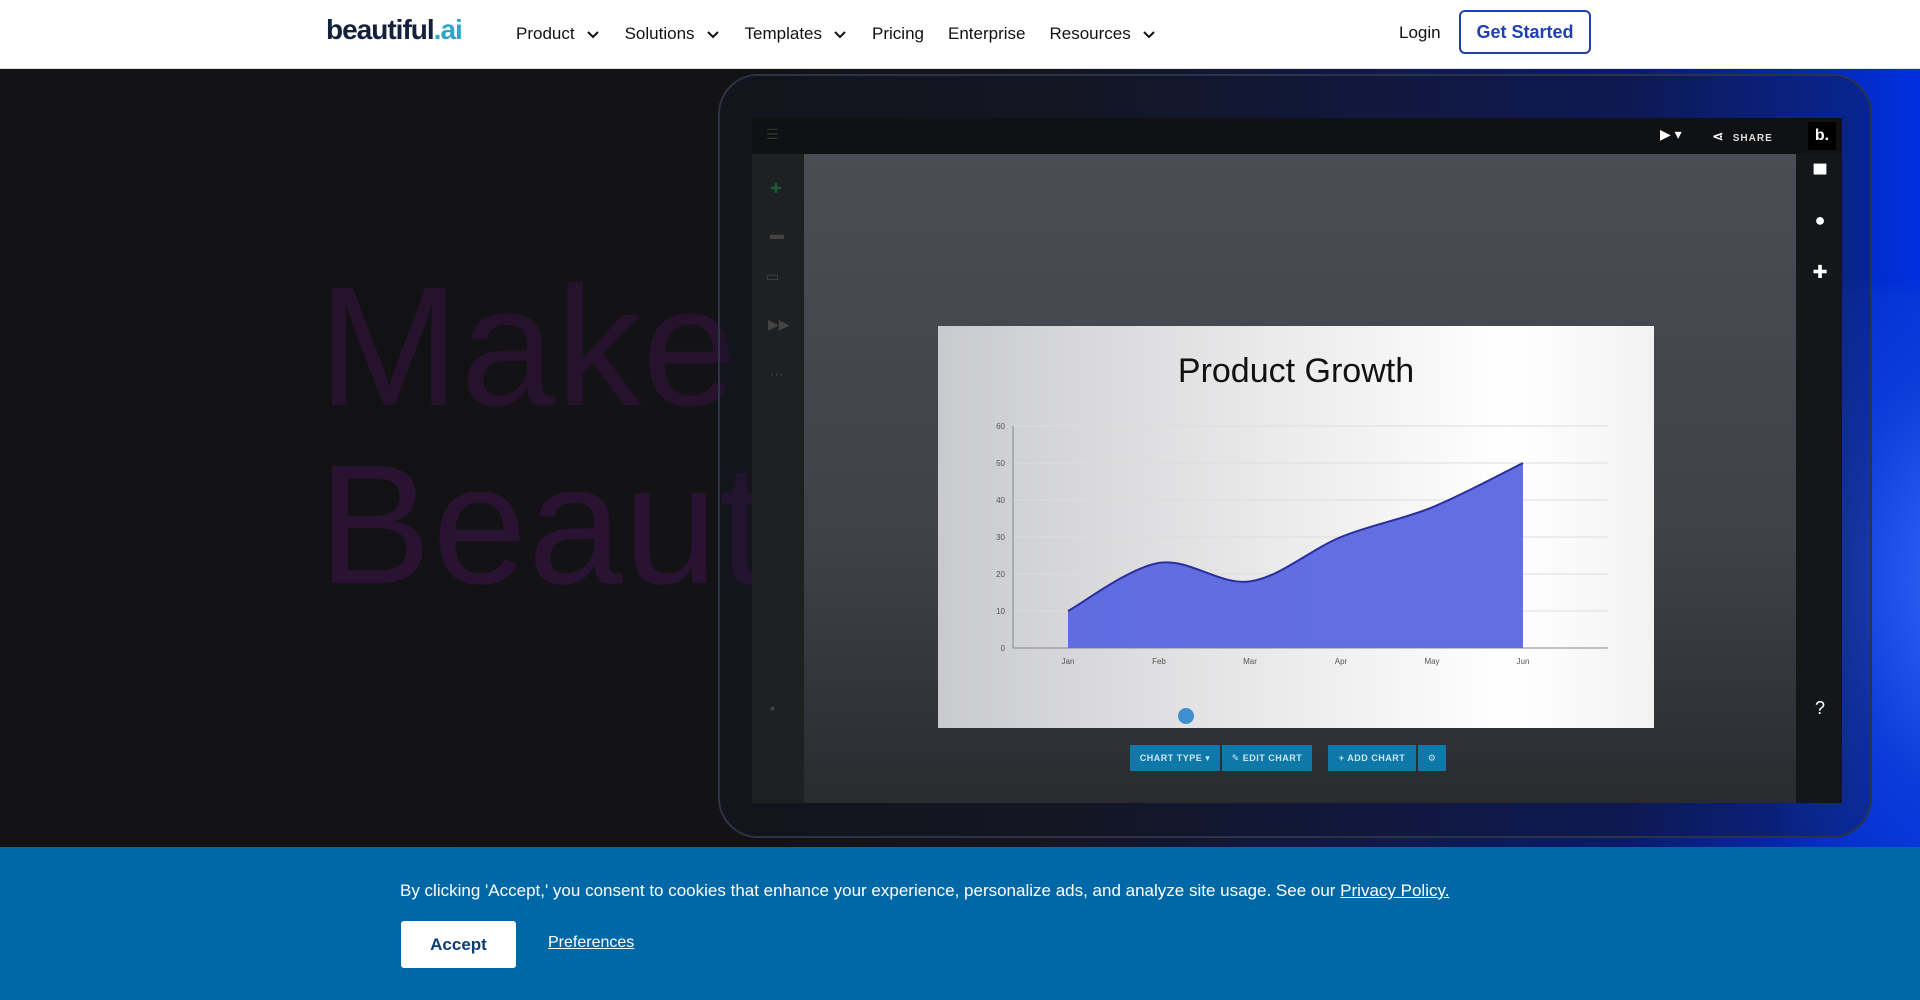  I want to click on x-tick-label: Mar, so click(1250, 661).